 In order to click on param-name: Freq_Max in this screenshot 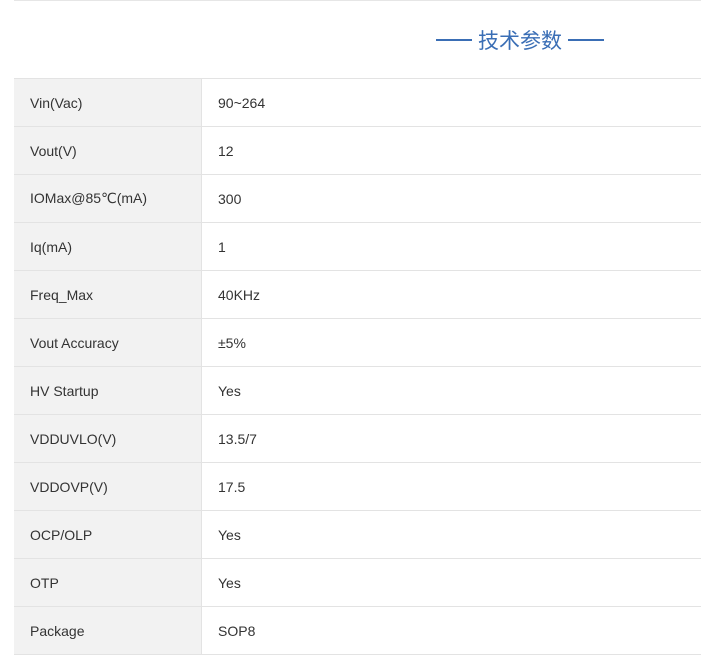, I will do `click(108, 294)`.